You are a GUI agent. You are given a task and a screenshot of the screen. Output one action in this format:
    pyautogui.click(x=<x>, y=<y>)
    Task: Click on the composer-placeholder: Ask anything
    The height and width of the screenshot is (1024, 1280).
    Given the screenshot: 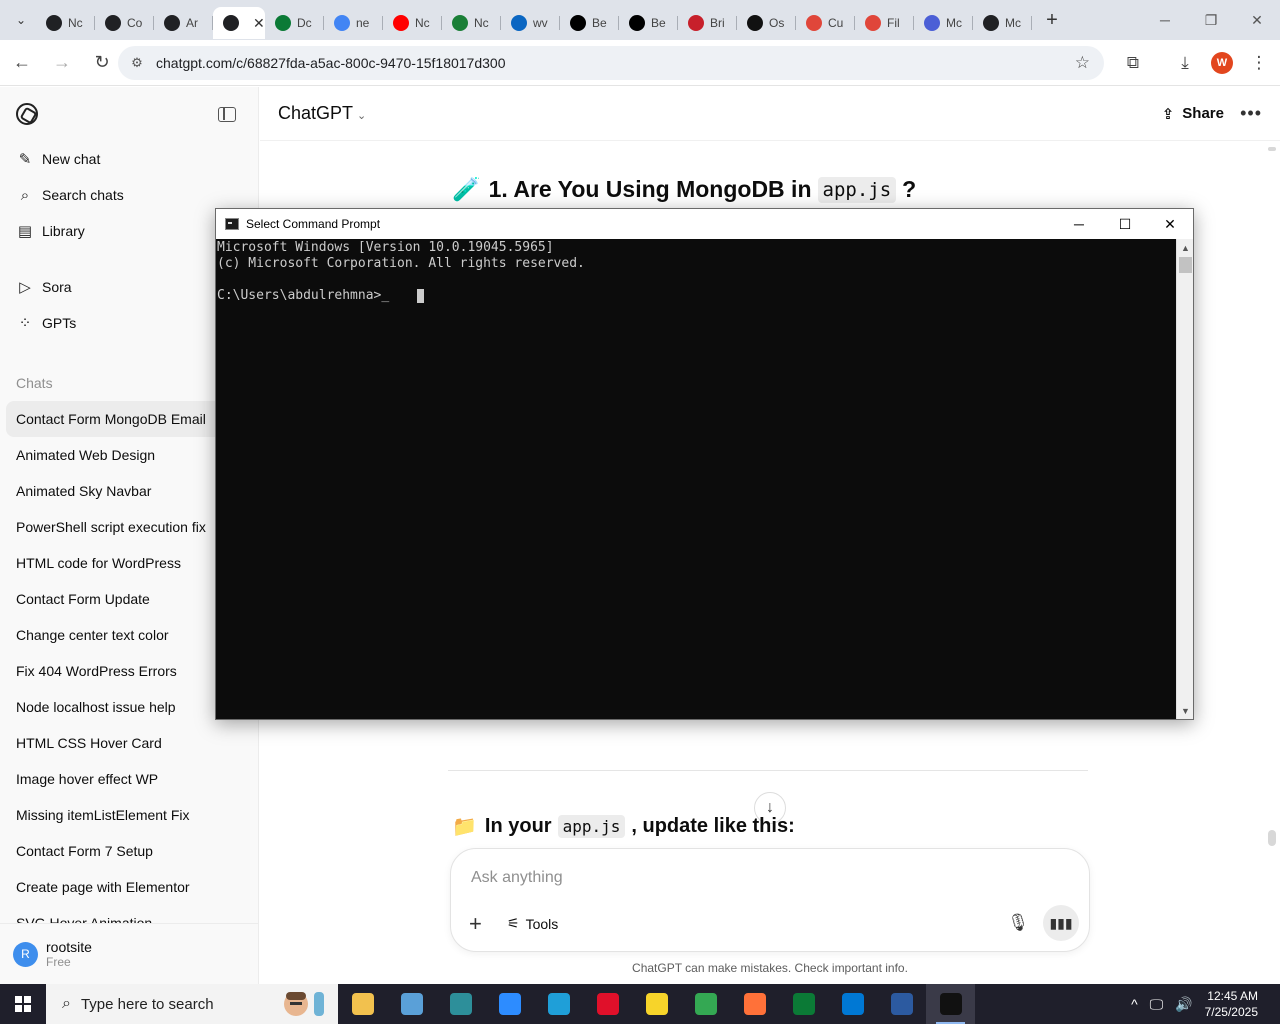 What is the action you would take?
    pyautogui.click(x=517, y=878)
    